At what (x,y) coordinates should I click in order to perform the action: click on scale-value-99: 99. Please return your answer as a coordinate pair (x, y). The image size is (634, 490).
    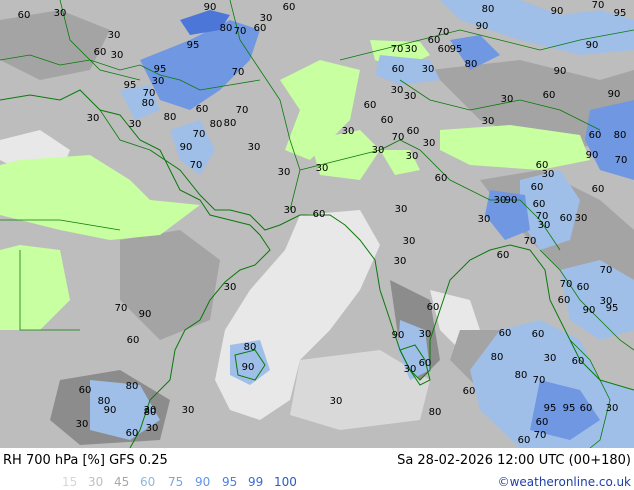
    Looking at the image, I should click on (256, 482).